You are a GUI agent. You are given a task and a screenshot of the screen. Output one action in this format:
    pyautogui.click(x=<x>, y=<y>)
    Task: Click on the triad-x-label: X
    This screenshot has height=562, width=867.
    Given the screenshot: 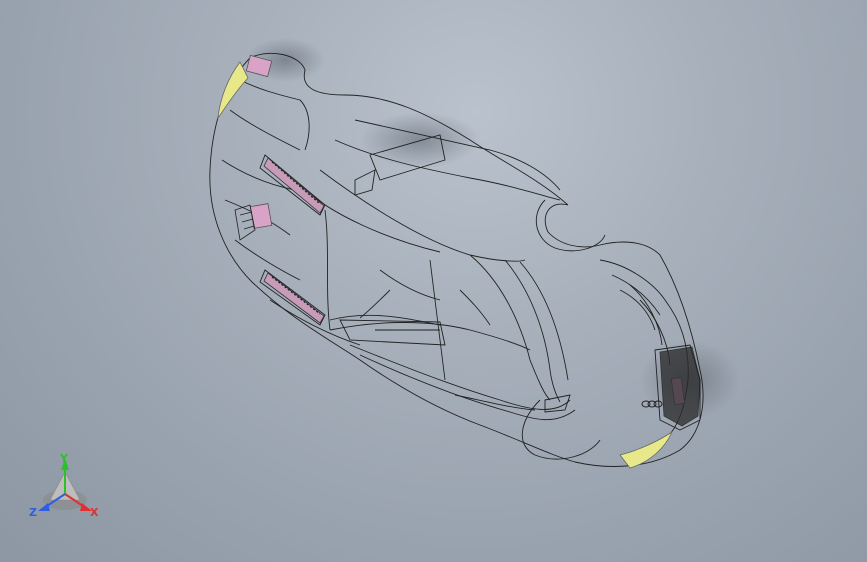 What is the action you would take?
    pyautogui.click(x=94, y=512)
    